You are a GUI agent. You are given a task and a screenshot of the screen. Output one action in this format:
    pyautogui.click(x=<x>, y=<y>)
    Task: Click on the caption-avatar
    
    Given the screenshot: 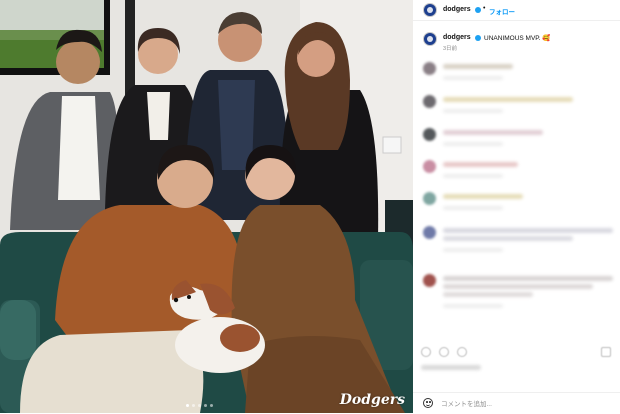 What is the action you would take?
    pyautogui.click(x=430, y=39)
    